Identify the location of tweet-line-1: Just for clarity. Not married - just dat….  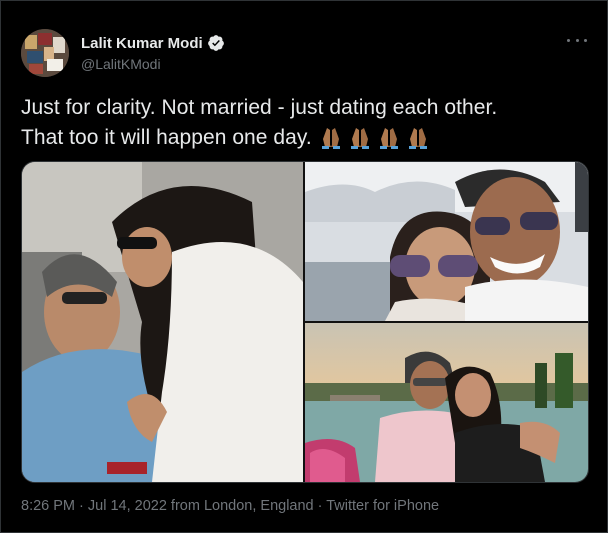
(259, 107).